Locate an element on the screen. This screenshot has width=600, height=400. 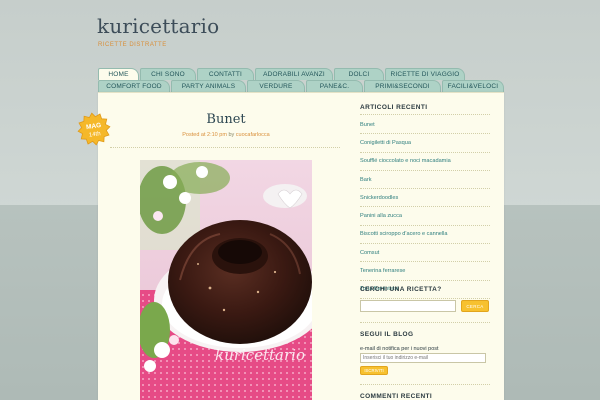
site-title: kuricettario is located at coordinates (158, 26).